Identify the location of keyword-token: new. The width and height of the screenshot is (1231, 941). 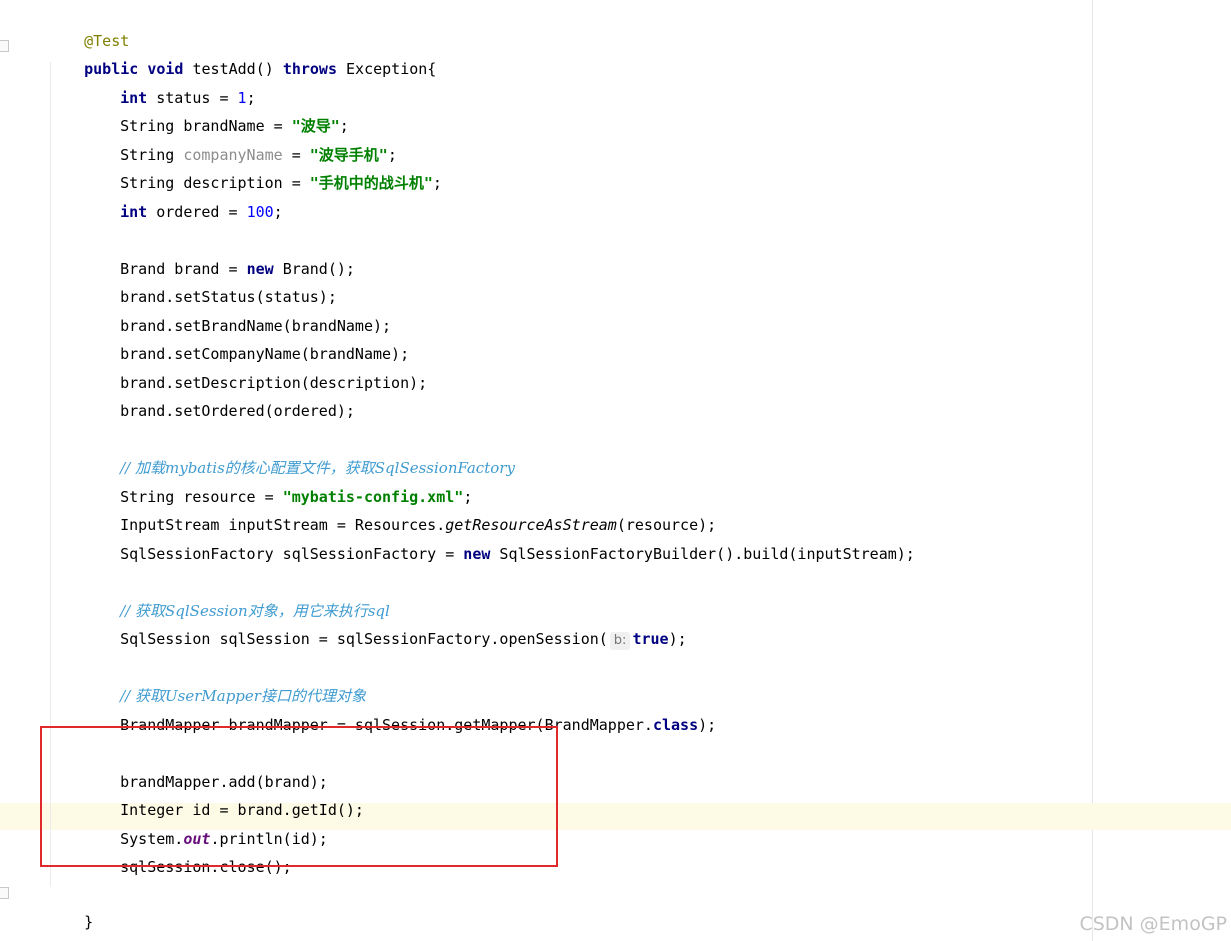
(477, 554).